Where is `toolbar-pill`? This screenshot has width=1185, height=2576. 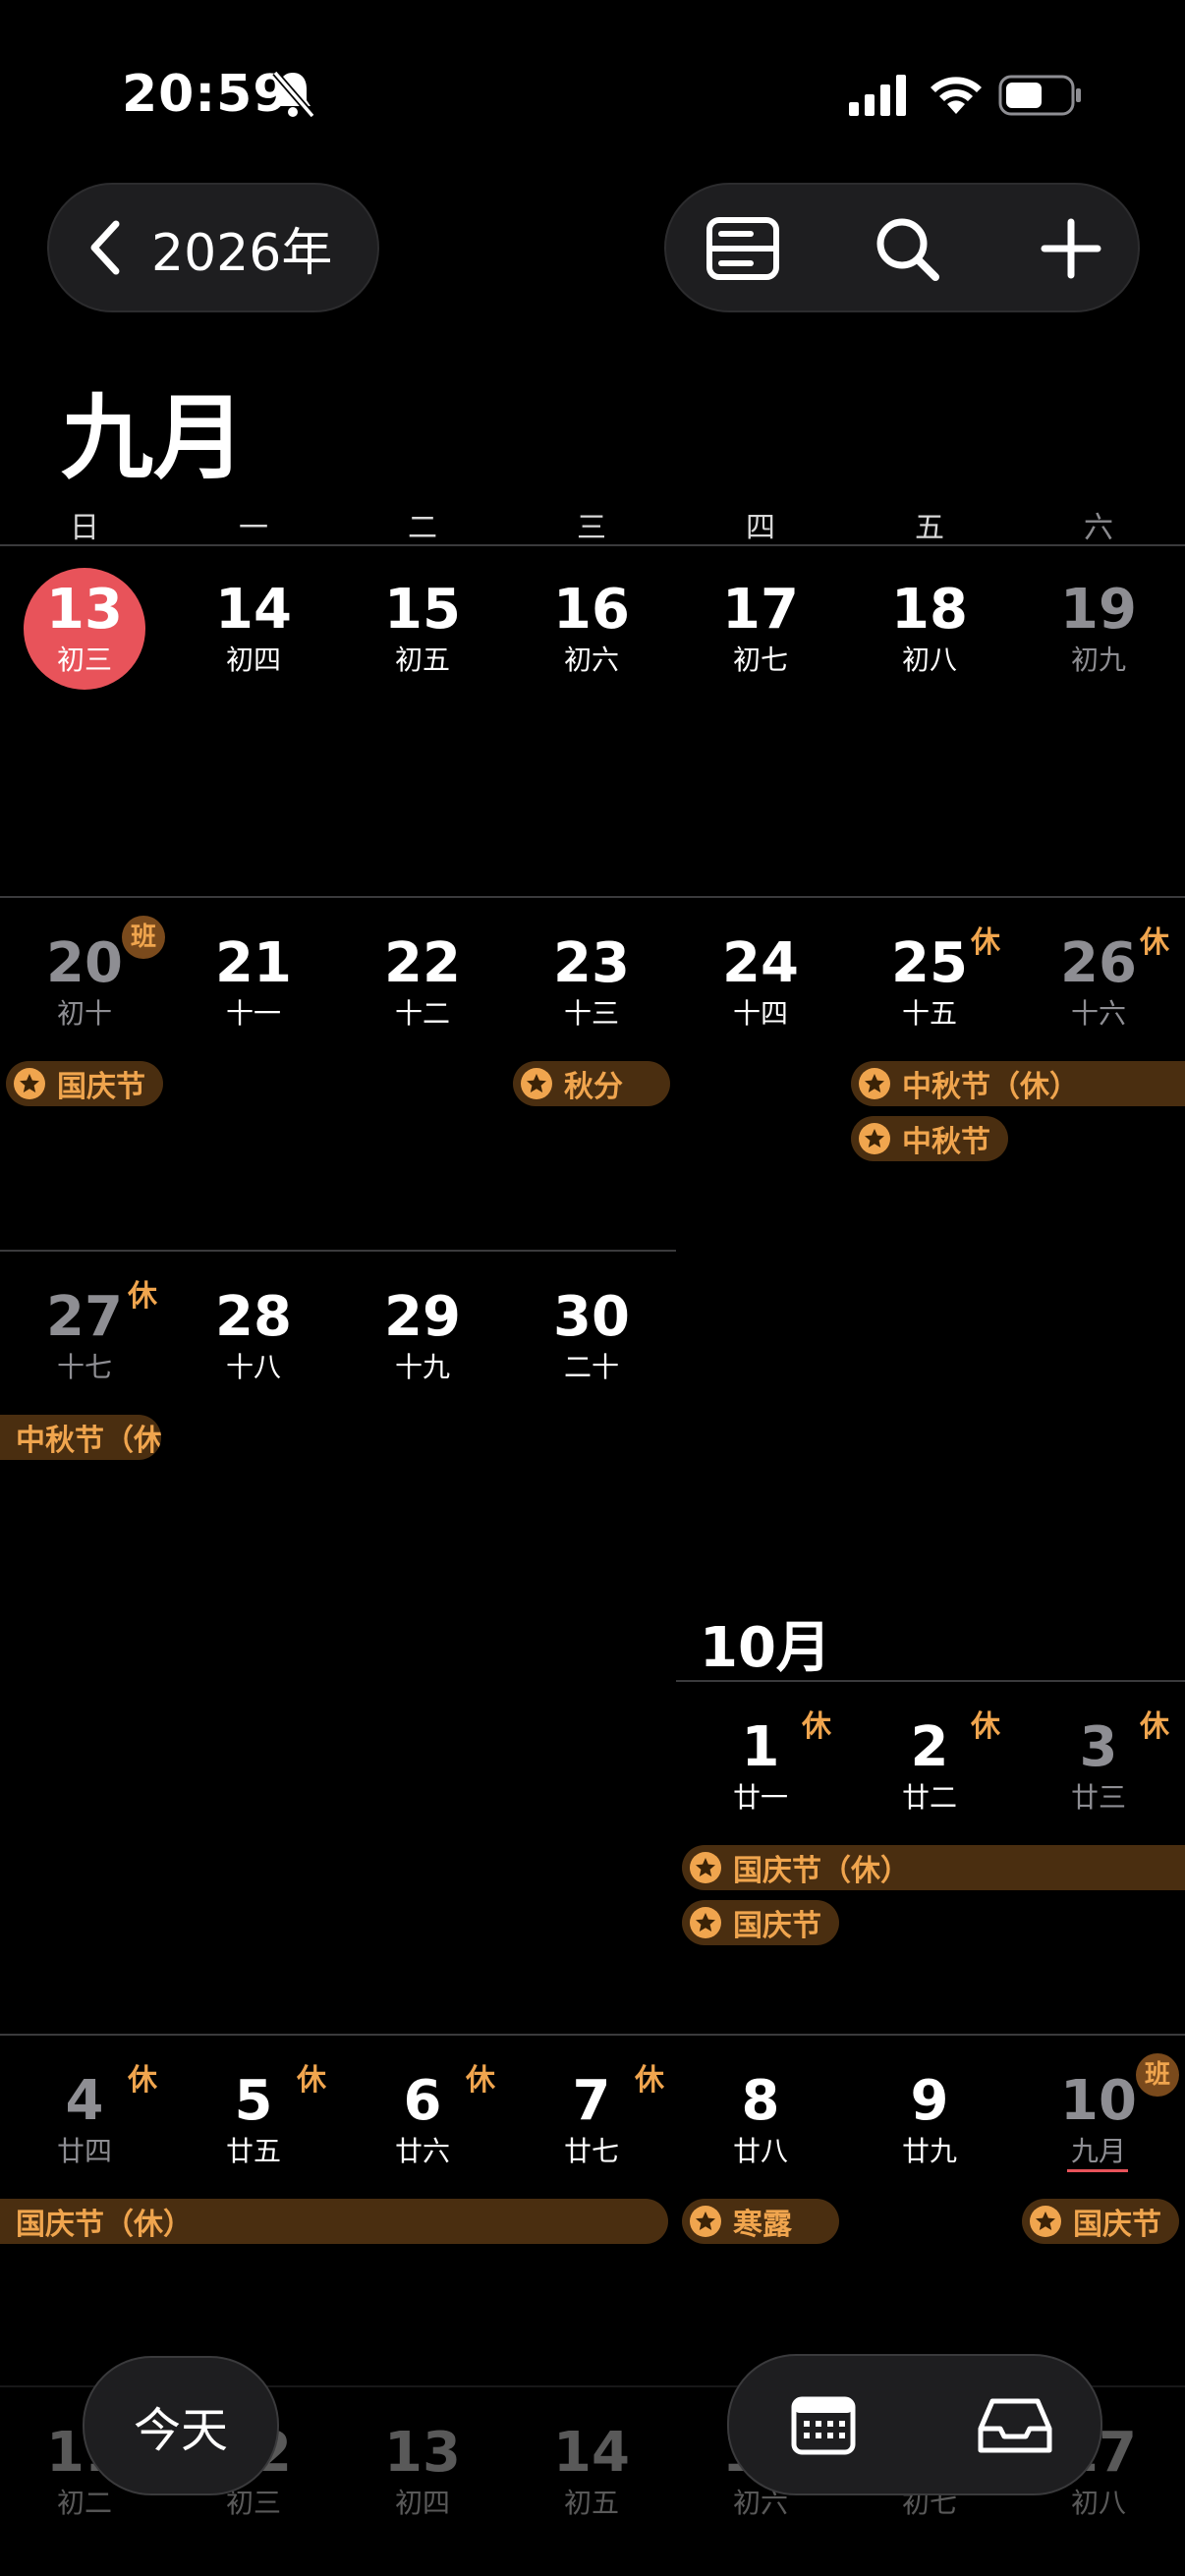 toolbar-pill is located at coordinates (902, 247).